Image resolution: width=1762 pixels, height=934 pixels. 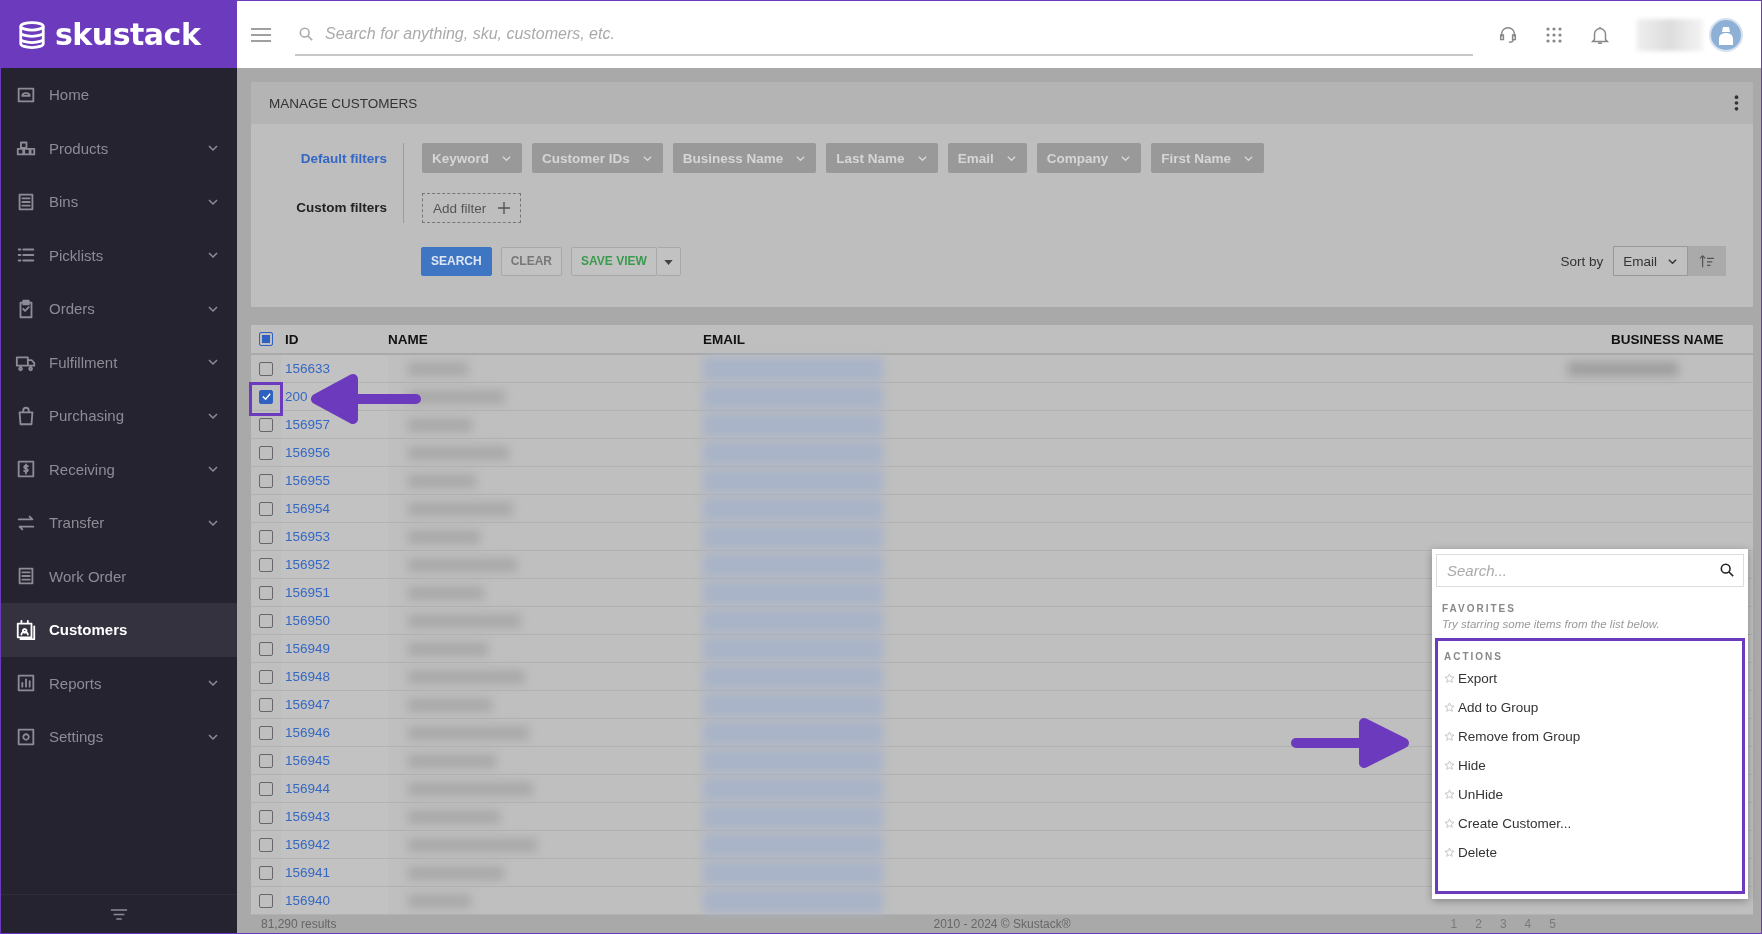 I want to click on customer-id-link: 156954, so click(x=308, y=508).